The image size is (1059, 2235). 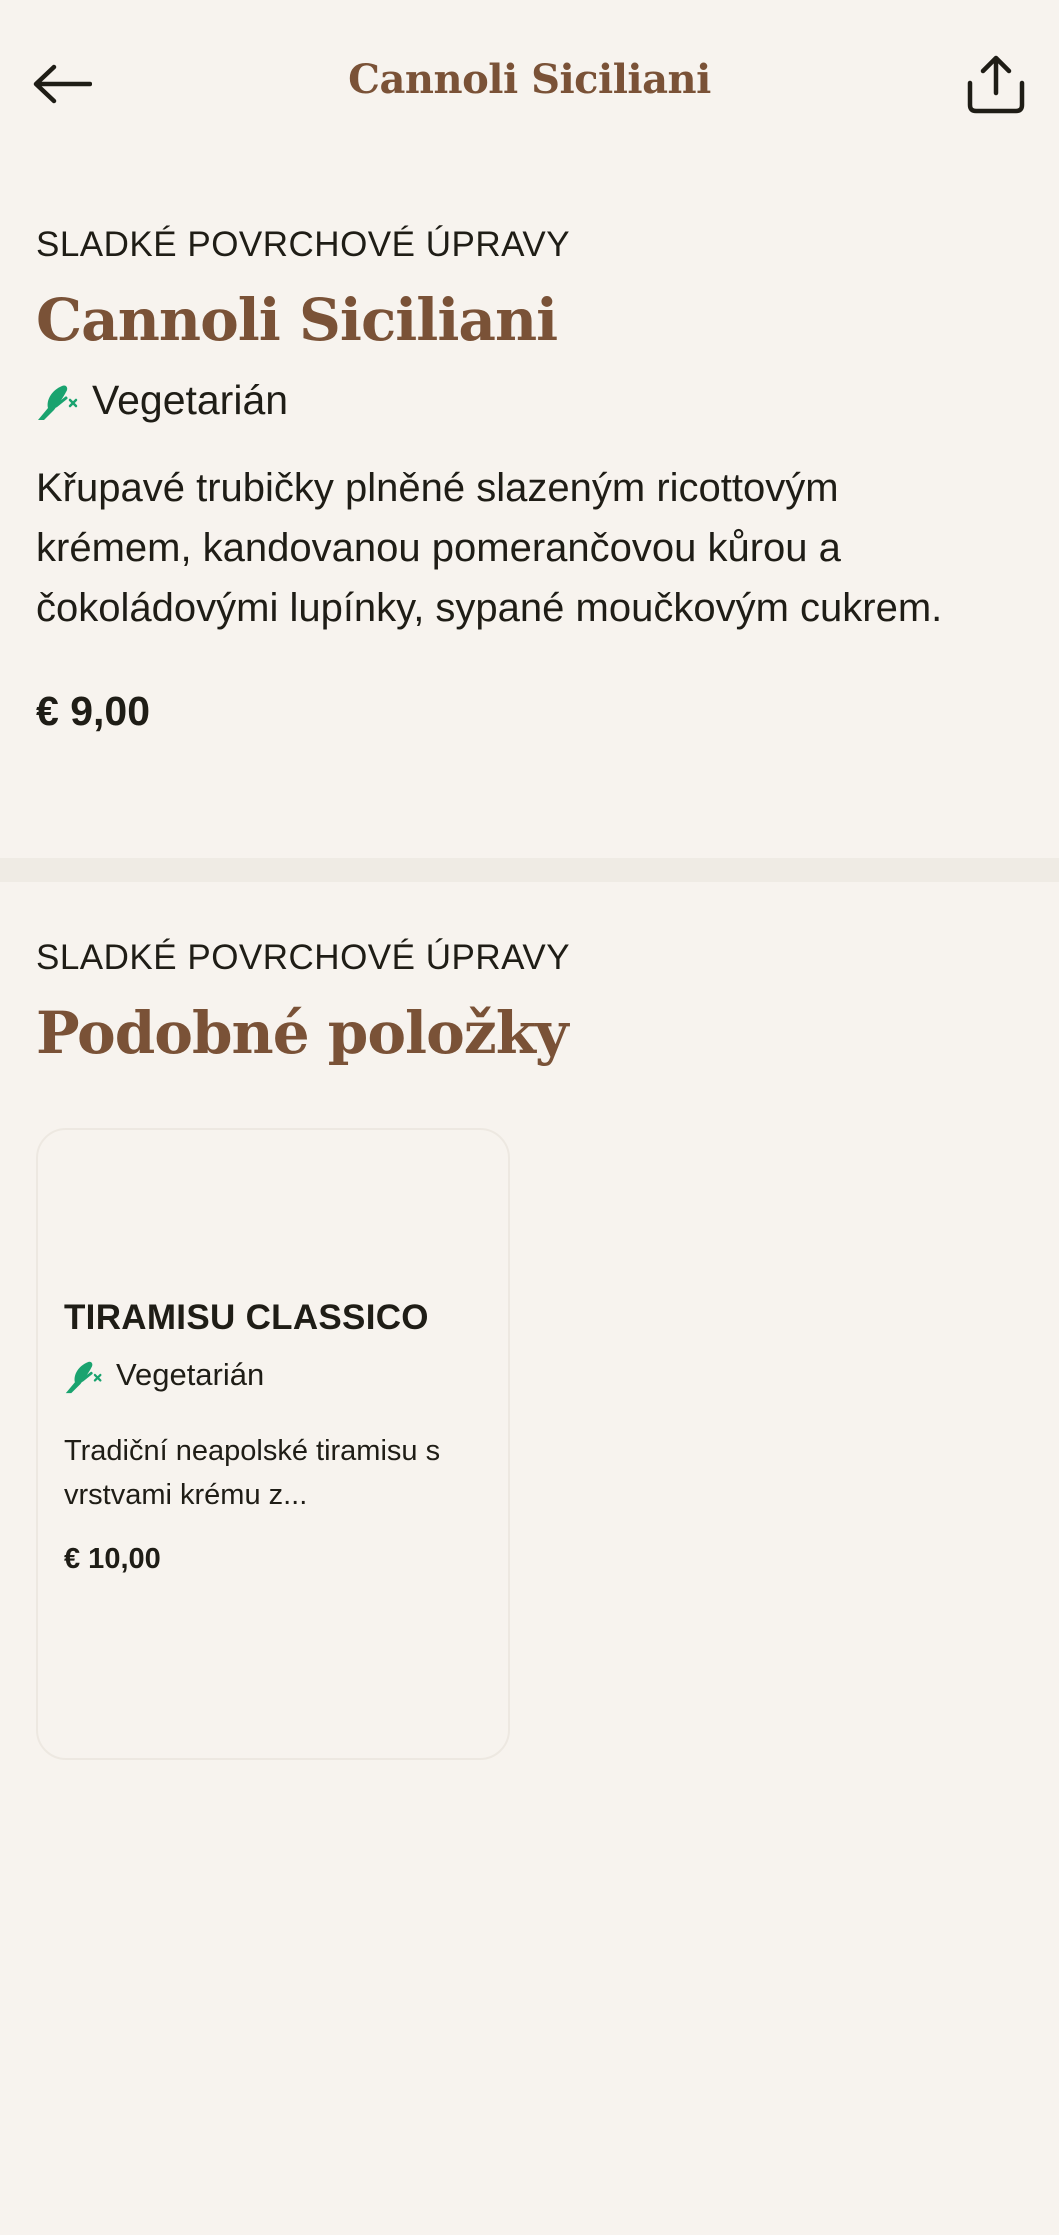 What do you see at coordinates (190, 399) in the screenshot?
I see `diet-label: Vegetarián` at bounding box center [190, 399].